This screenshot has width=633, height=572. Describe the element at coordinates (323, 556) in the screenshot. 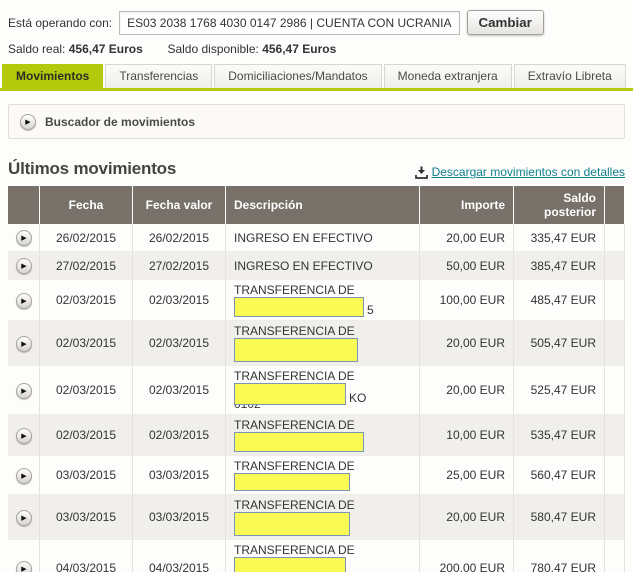

I see `descripcion-cell: TRANSFERENCIA DEVA` at that location.